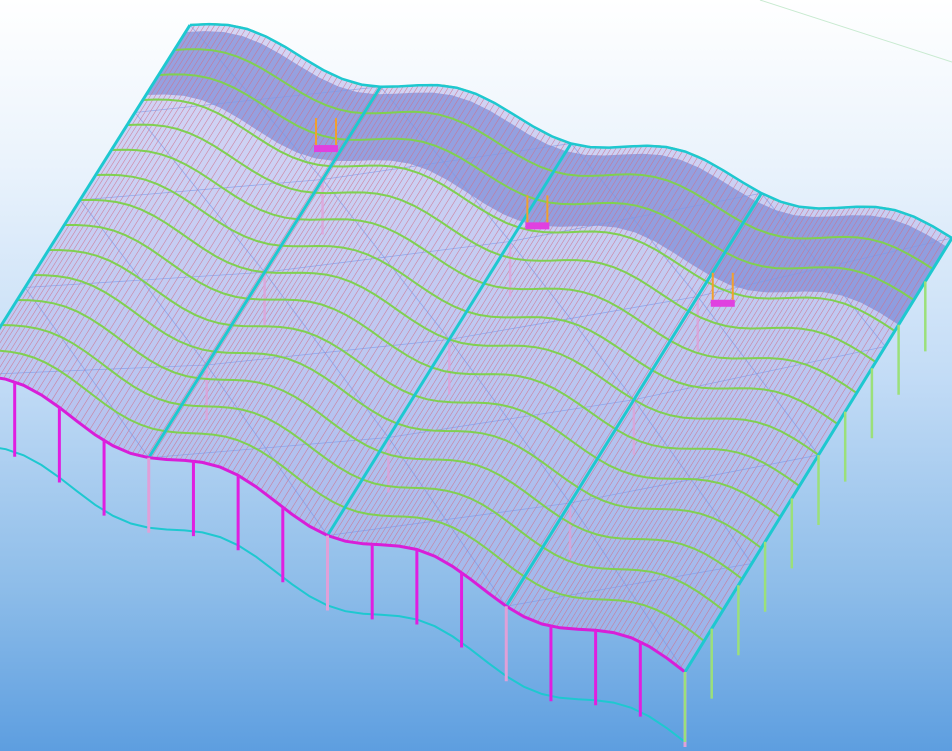  I want to click on viewport-guide-line, so click(855, 31).